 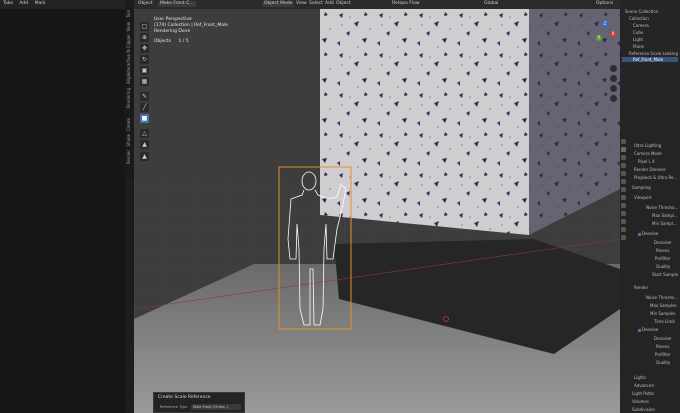 What do you see at coordinates (640, 377) in the screenshot?
I see `prop-section-lights: Lights` at bounding box center [640, 377].